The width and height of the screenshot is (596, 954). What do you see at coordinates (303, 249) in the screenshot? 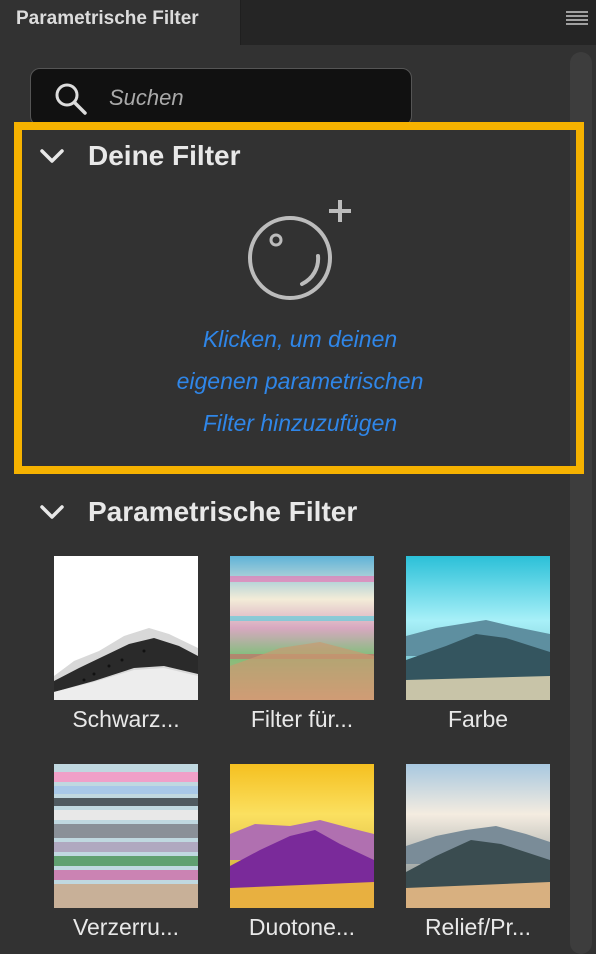
I see `add-filter-icon` at bounding box center [303, 249].